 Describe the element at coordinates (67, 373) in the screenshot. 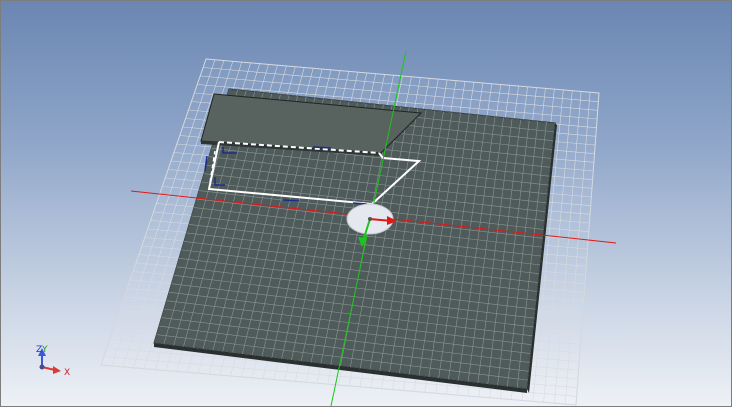

I see `triad-x-label: X` at that location.